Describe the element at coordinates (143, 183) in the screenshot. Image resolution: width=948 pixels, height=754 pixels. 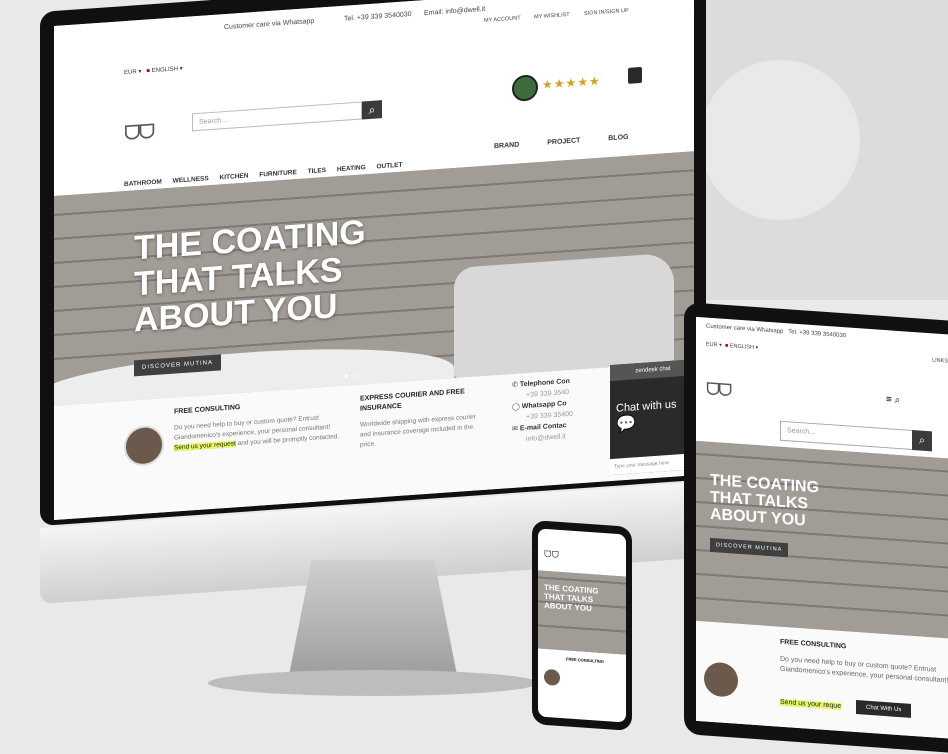
I see `nav-bathroom: BATHROOM` at that location.